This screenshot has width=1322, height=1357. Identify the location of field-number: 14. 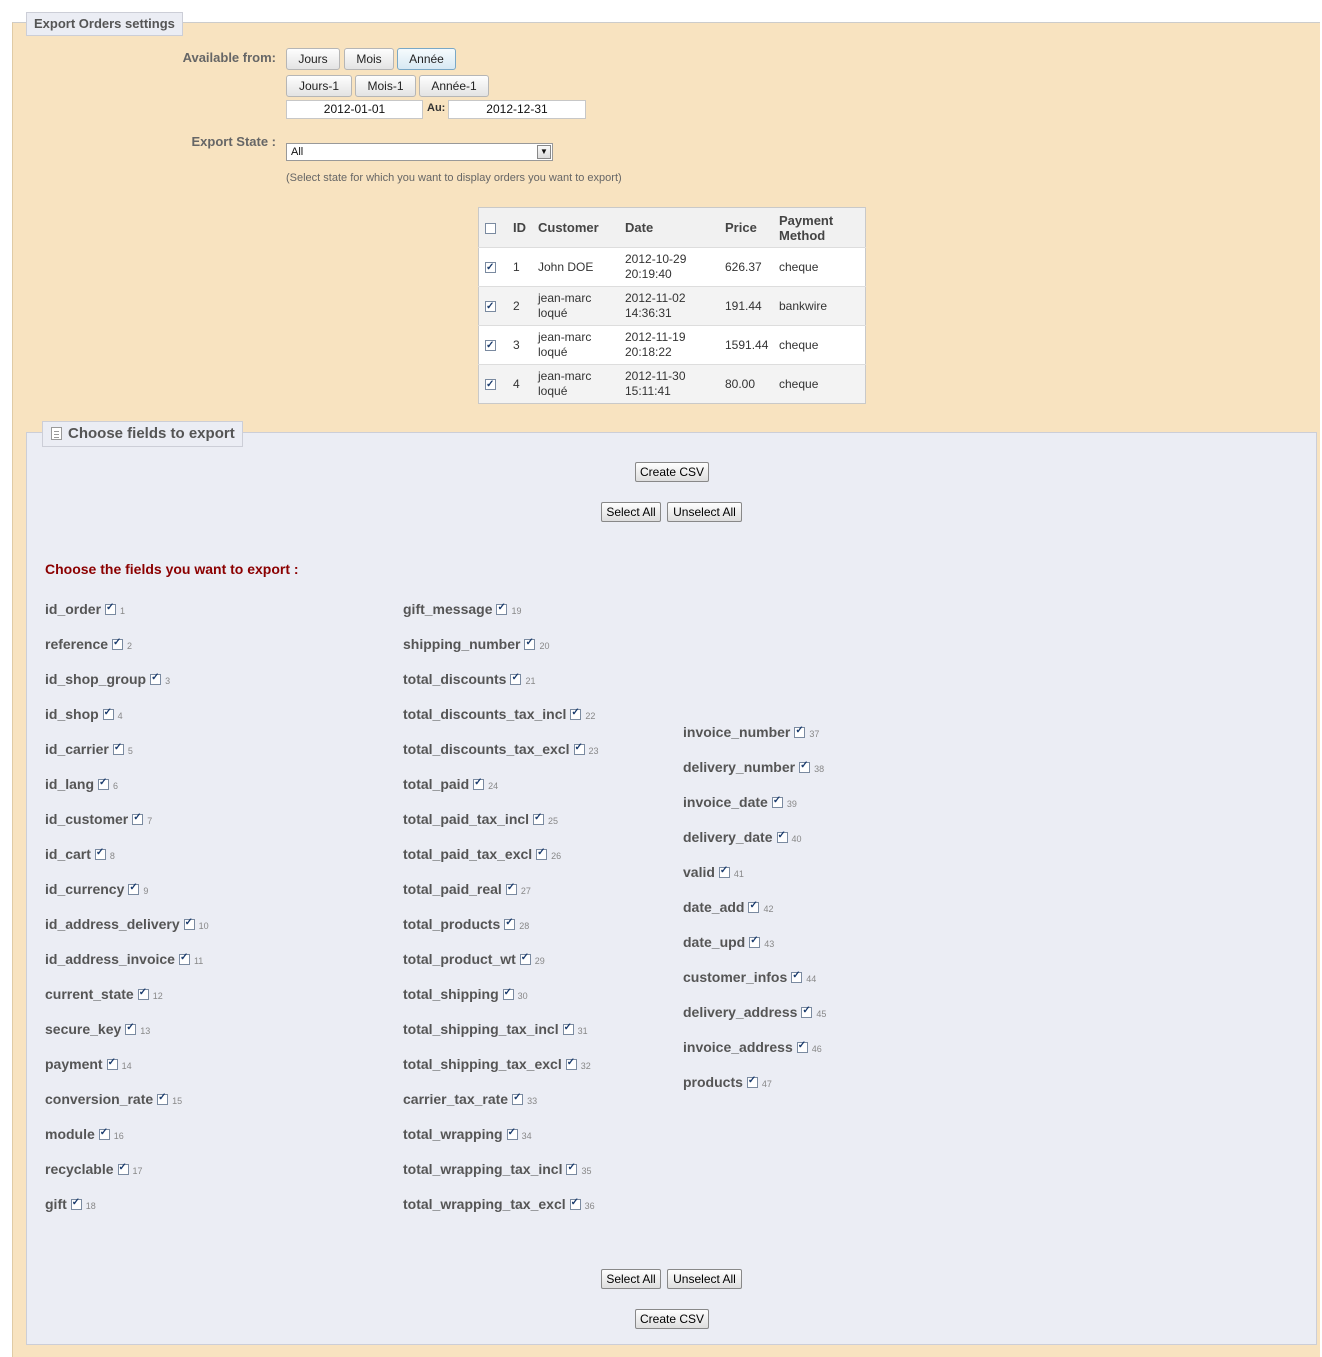
(126, 1066).